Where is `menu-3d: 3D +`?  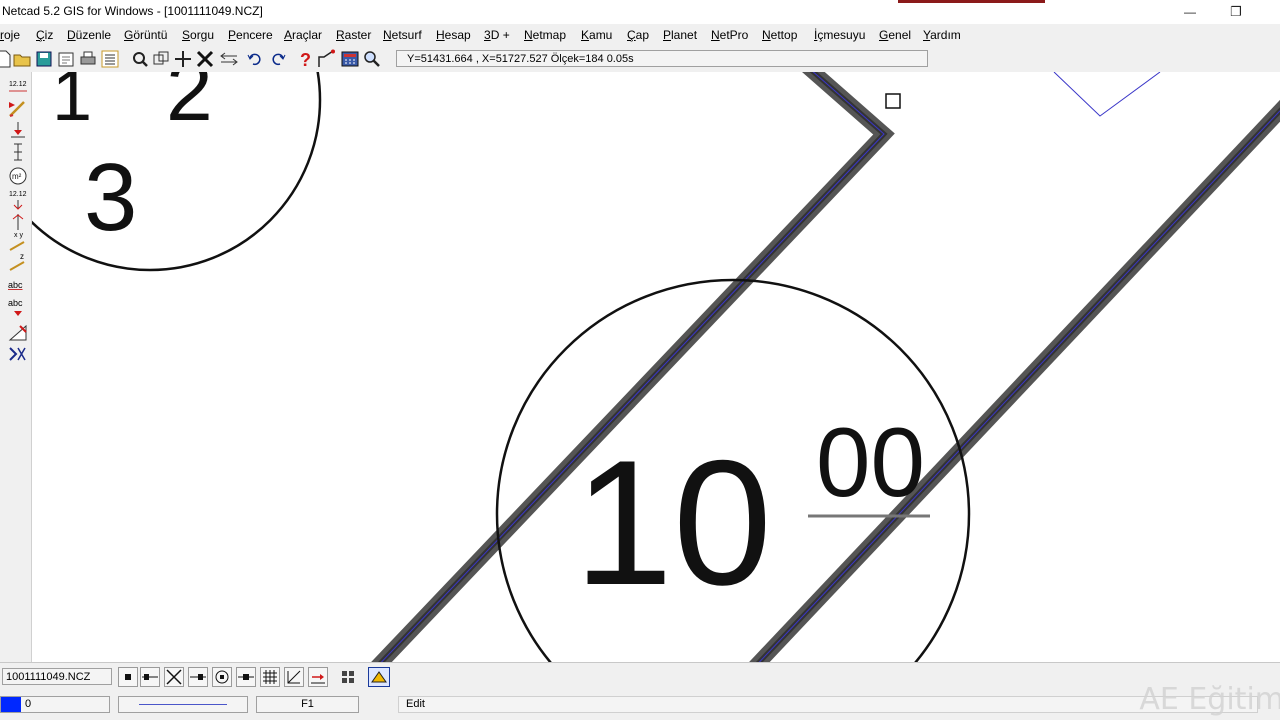 menu-3d: 3D + is located at coordinates (497, 35).